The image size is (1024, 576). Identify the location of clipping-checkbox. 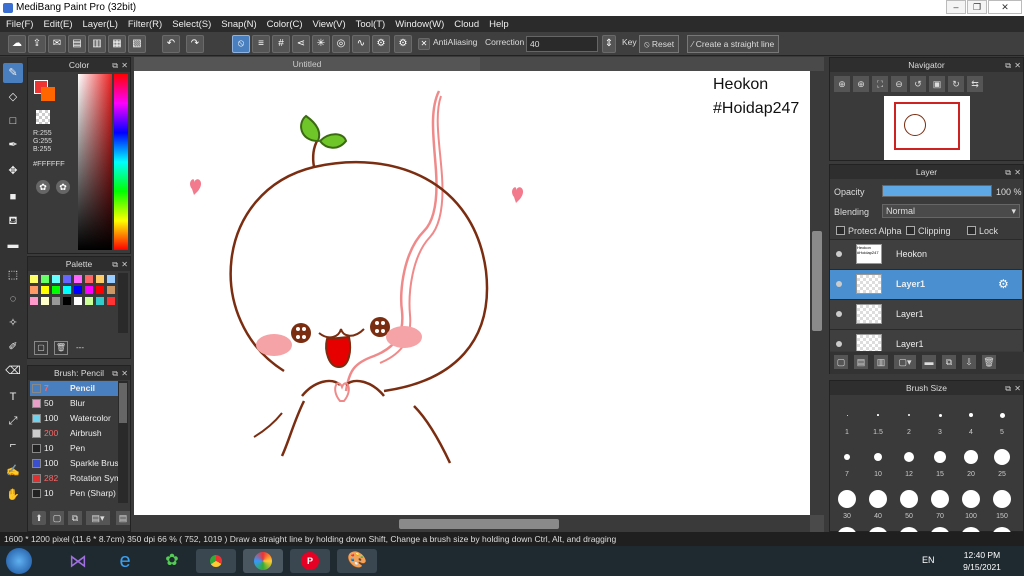
(910, 230).